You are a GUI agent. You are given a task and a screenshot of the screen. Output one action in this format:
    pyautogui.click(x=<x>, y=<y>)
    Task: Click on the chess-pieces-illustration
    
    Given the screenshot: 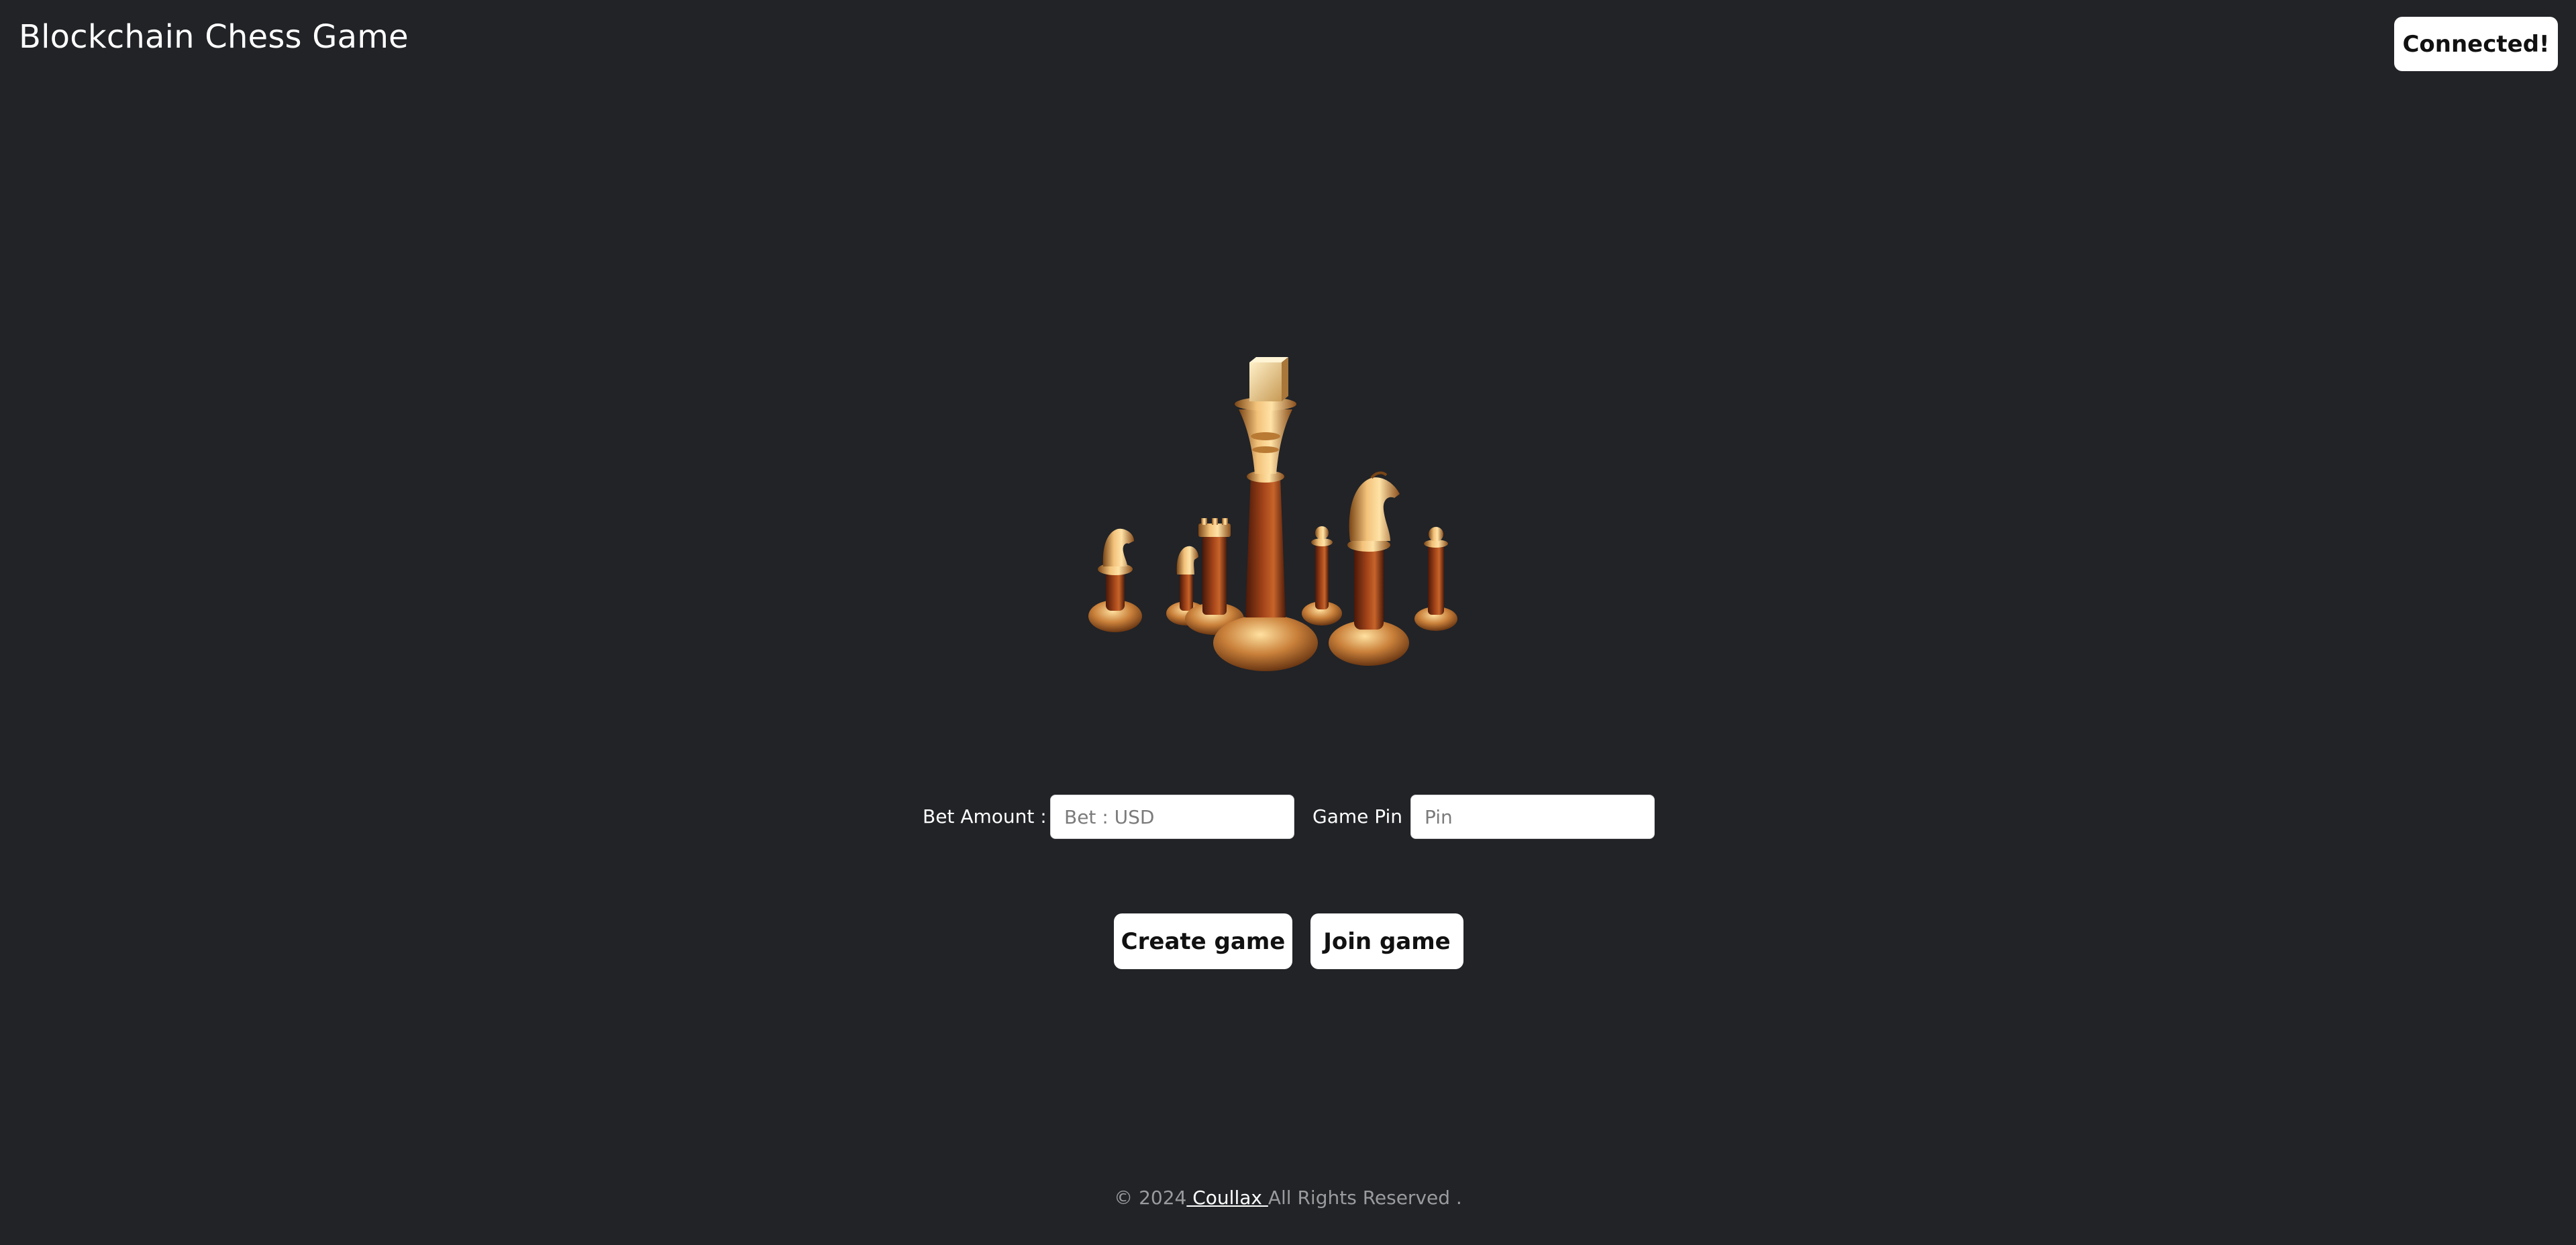 What is the action you would take?
    pyautogui.click(x=1272, y=514)
    